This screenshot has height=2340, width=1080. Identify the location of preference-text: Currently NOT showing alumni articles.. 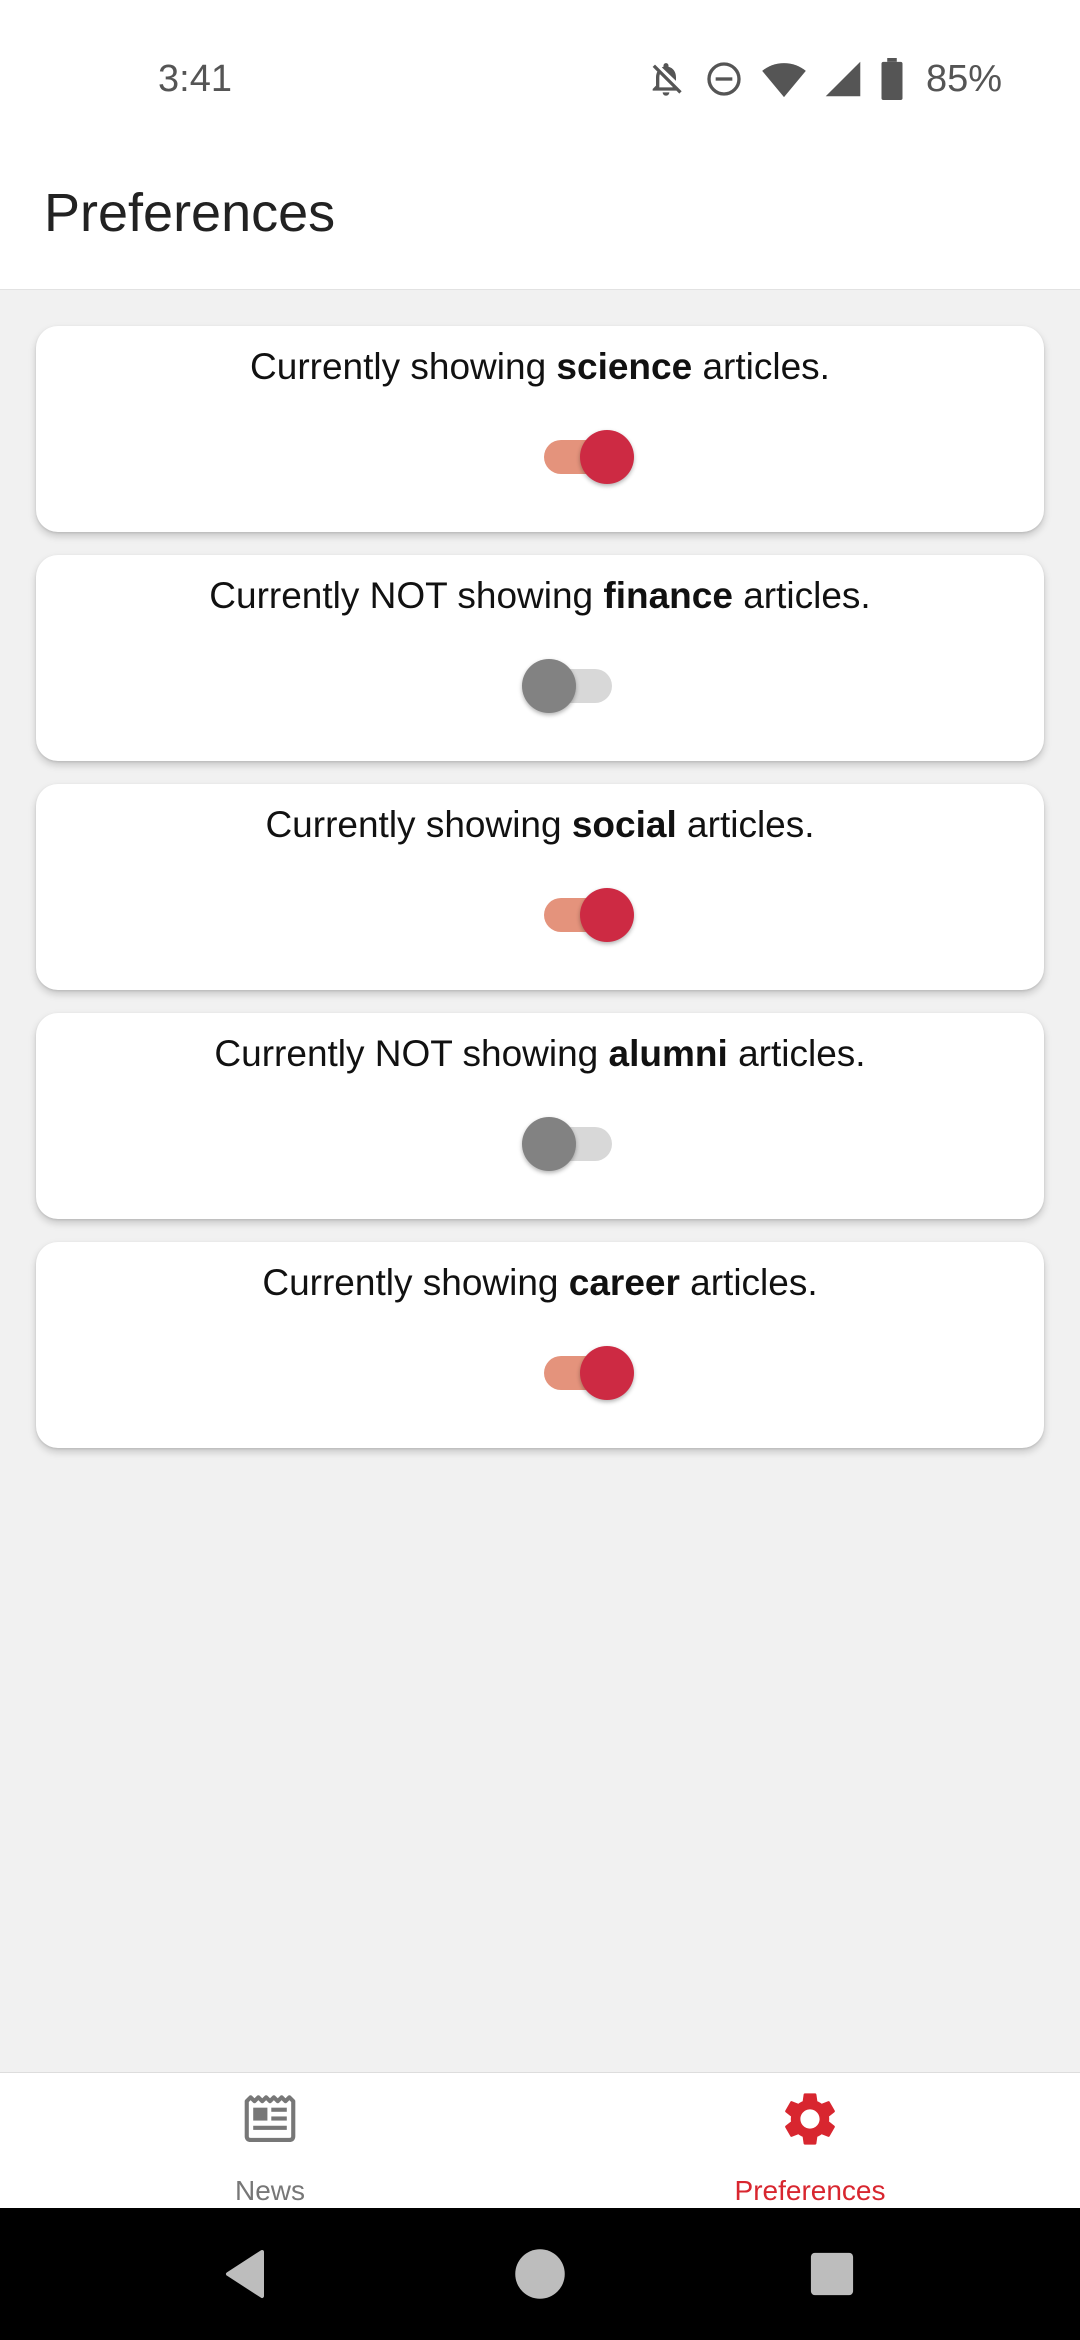
(540, 1054).